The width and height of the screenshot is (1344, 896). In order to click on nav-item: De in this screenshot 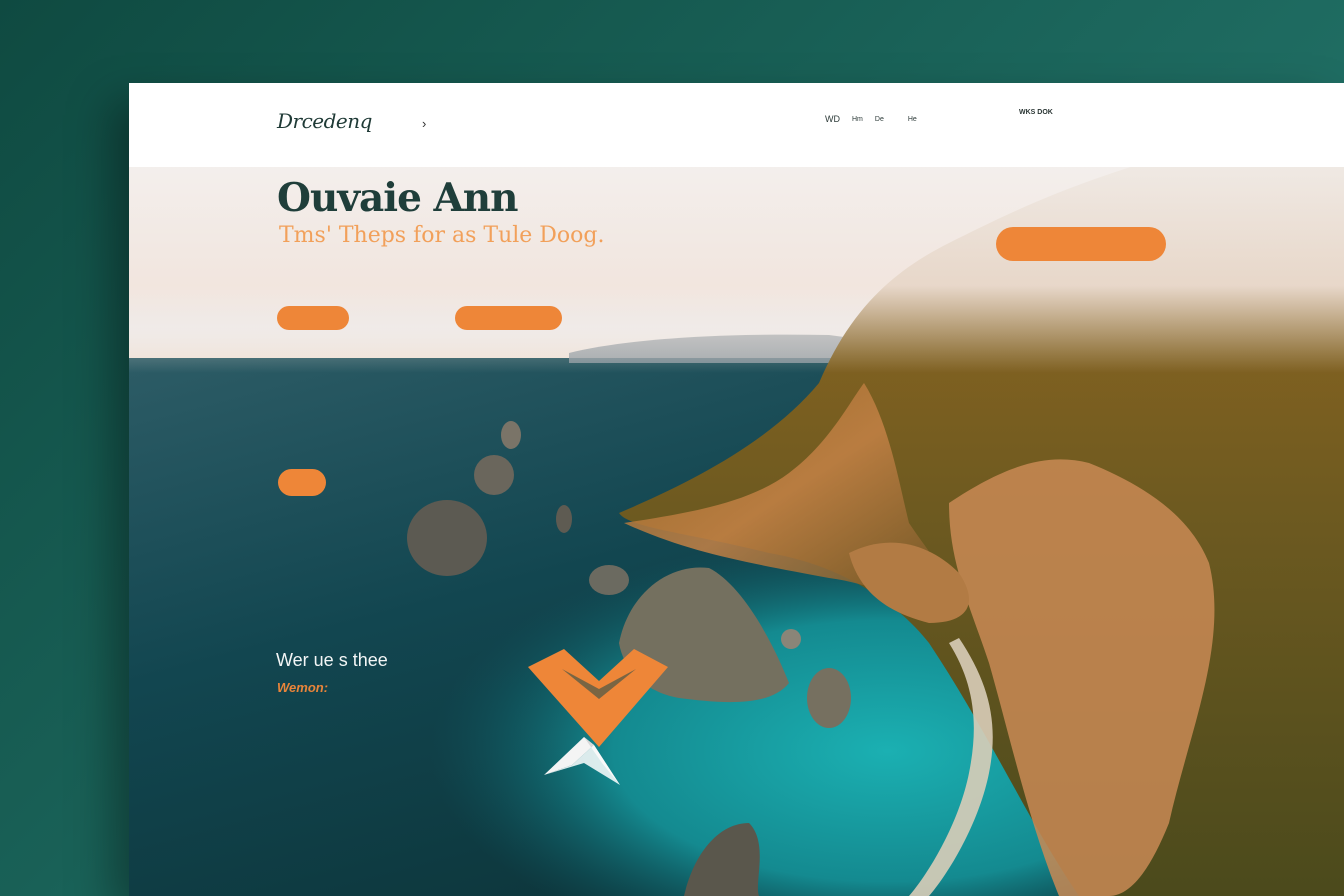, I will do `click(879, 119)`.